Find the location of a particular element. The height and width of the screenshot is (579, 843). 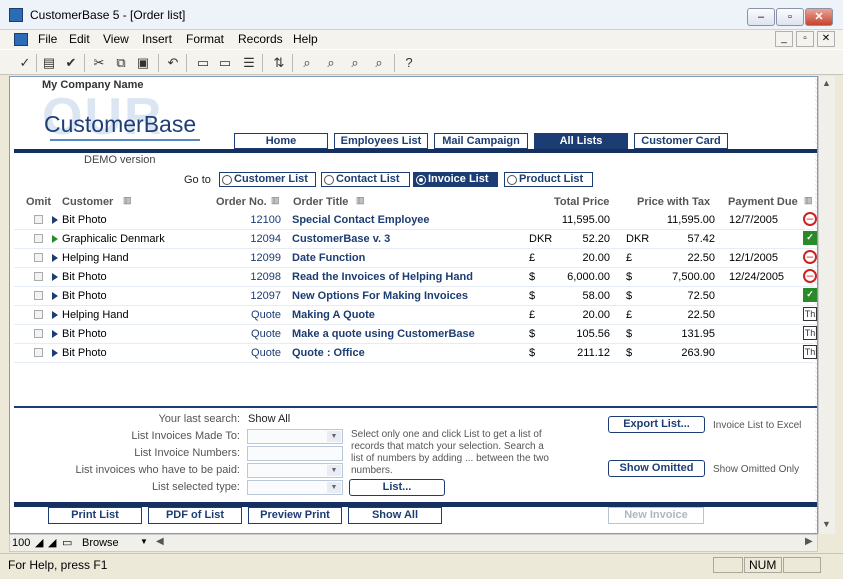

mdi-minimize-button: _ is located at coordinates (784, 39).